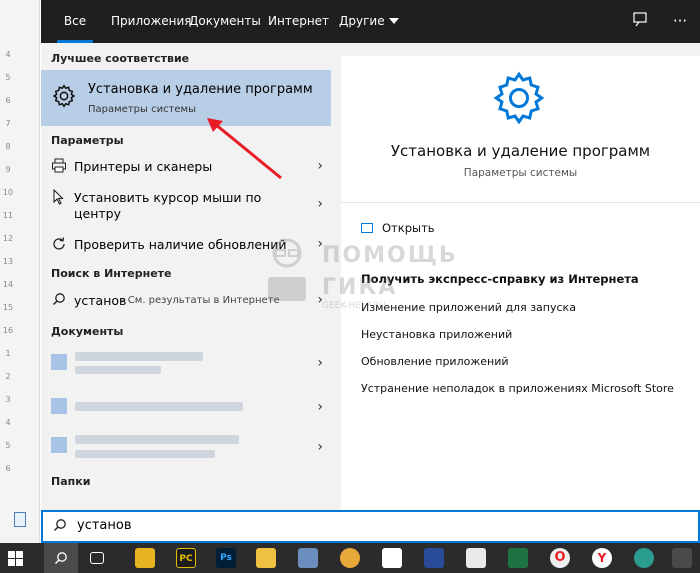 This screenshot has height=573, width=700. What do you see at coordinates (75, 21) in the screenshot?
I see `tab-all: Все` at bounding box center [75, 21].